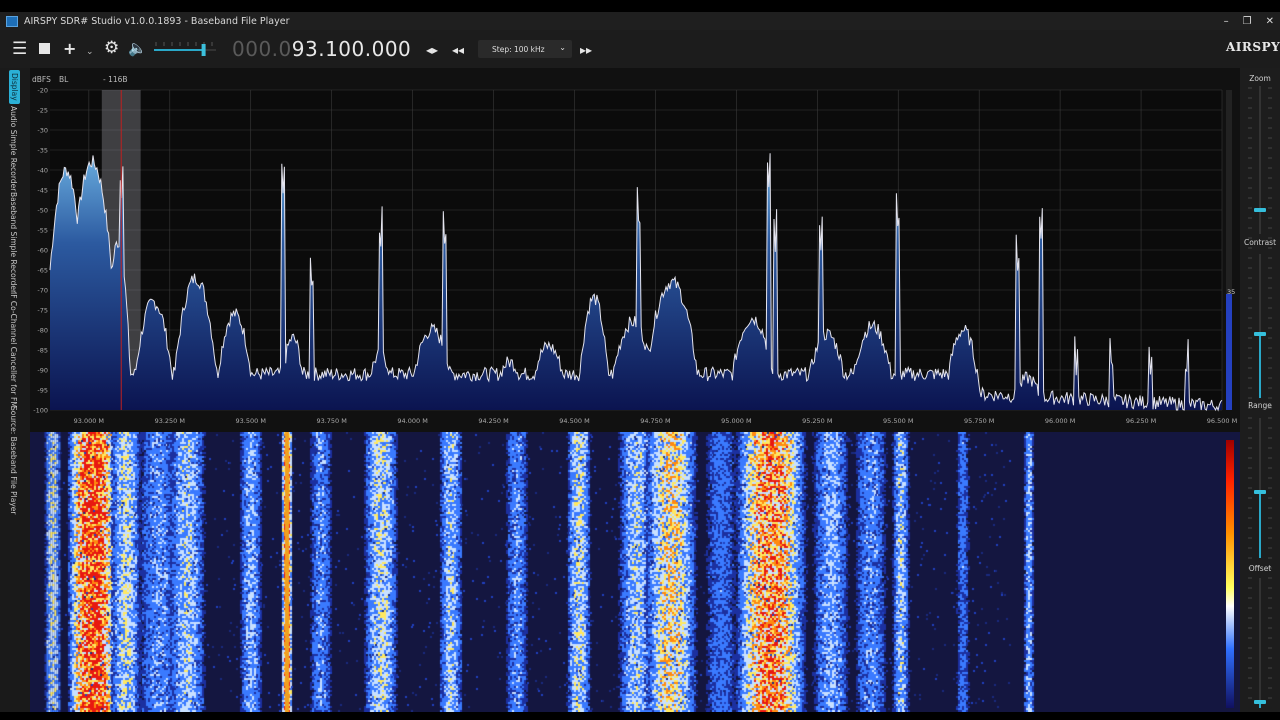  I want to click on step-selector: Step: 100 kHz ⌄, so click(525, 49).